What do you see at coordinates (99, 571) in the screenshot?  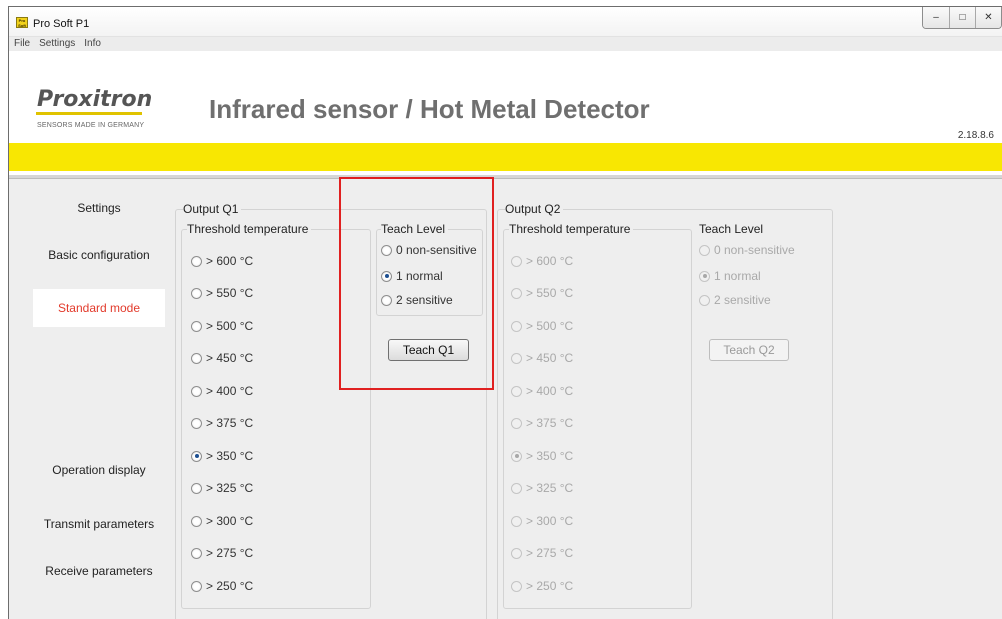 I see `sidebar-item-receive-parameters: Receive parameters` at bounding box center [99, 571].